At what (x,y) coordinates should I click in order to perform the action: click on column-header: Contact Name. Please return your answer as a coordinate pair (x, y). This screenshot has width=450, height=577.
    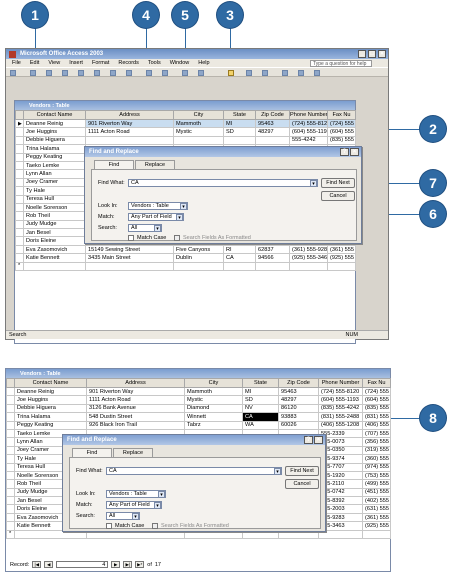
    Looking at the image, I should click on (54, 115).